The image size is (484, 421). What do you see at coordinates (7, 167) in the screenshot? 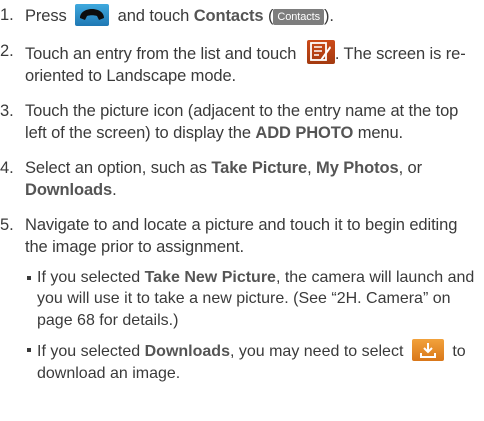
I see `step-number: 4.` at bounding box center [7, 167].